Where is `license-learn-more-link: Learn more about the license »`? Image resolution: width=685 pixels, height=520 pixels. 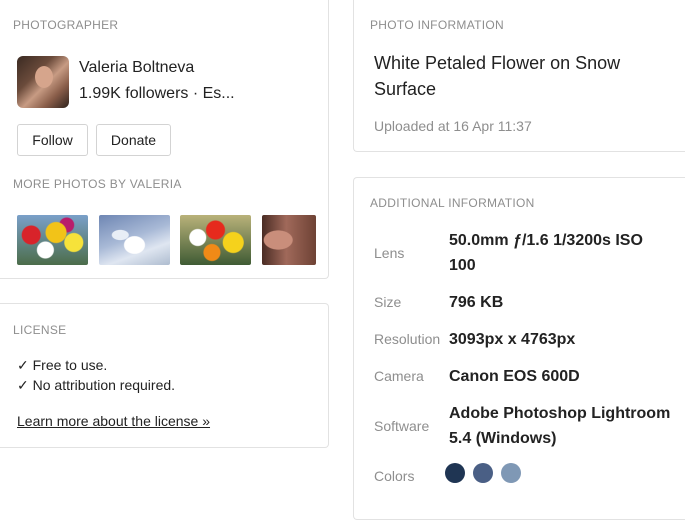
license-learn-more-link: Learn more about the license » is located at coordinates (113, 421).